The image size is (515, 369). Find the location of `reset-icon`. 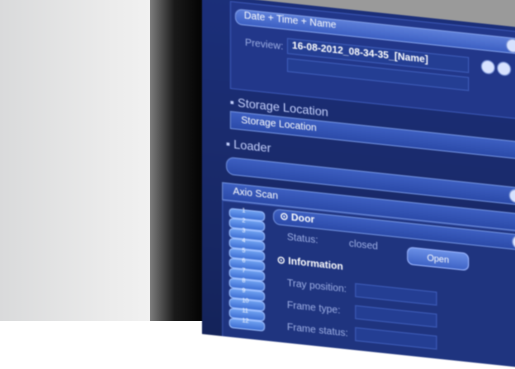

reset-icon is located at coordinates (488, 67).